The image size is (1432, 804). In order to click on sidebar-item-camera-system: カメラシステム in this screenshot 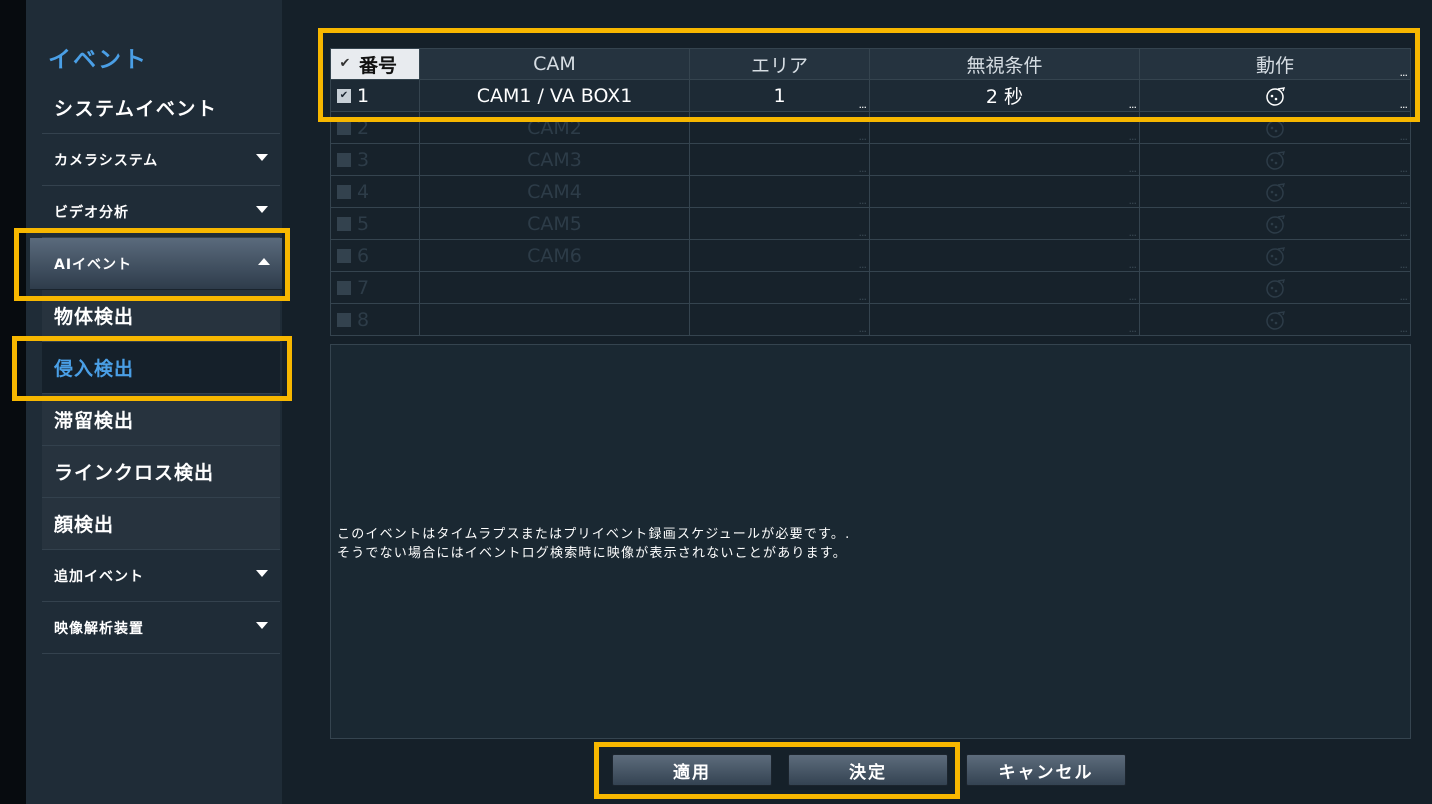, I will do `click(161, 160)`.